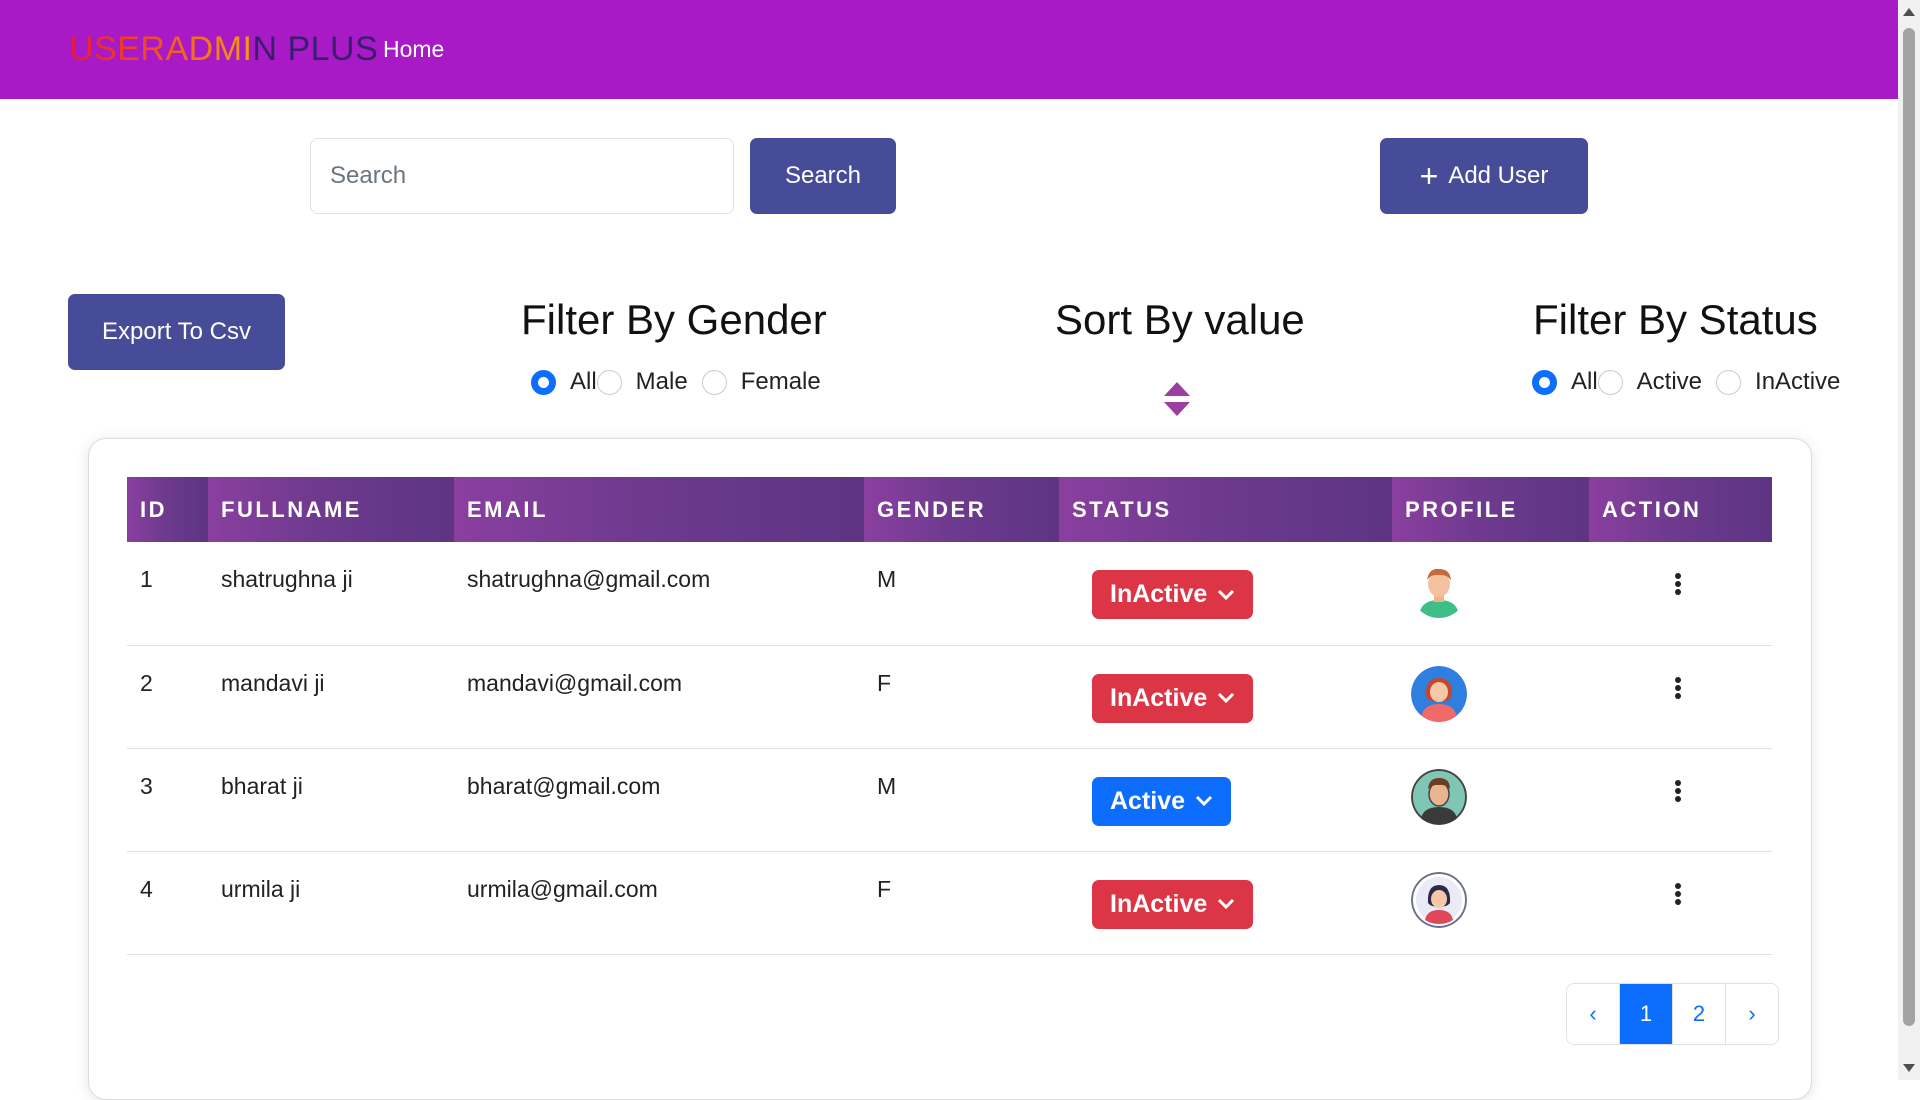 The width and height of the screenshot is (1920, 1100). I want to click on filter-status-title: Filter By Status, so click(1675, 319).